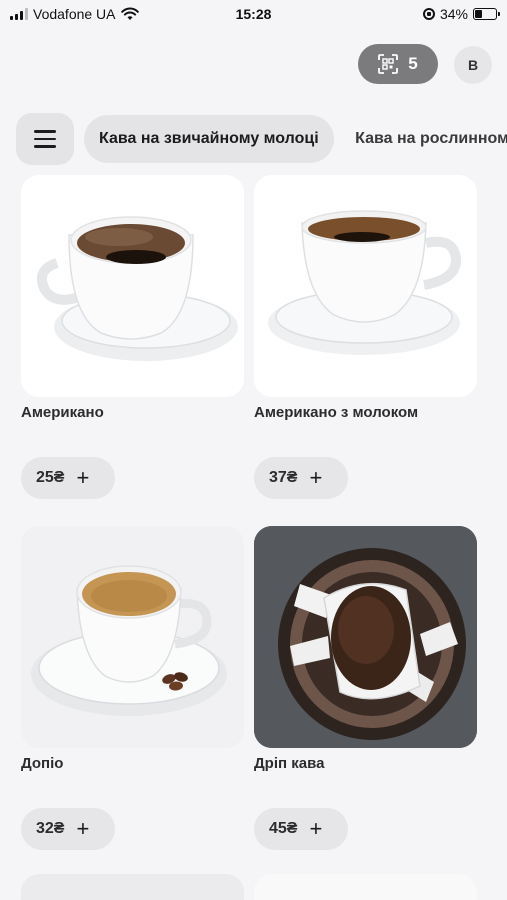 The height and width of the screenshot is (900, 507). I want to click on tab-regular-milk-coffee: Кава на звичайному молоці, so click(209, 139).